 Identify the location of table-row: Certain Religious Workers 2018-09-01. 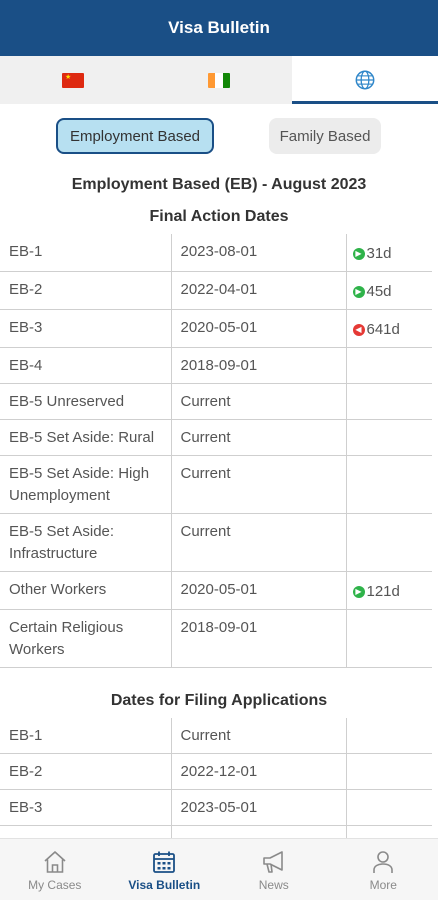
(216, 638).